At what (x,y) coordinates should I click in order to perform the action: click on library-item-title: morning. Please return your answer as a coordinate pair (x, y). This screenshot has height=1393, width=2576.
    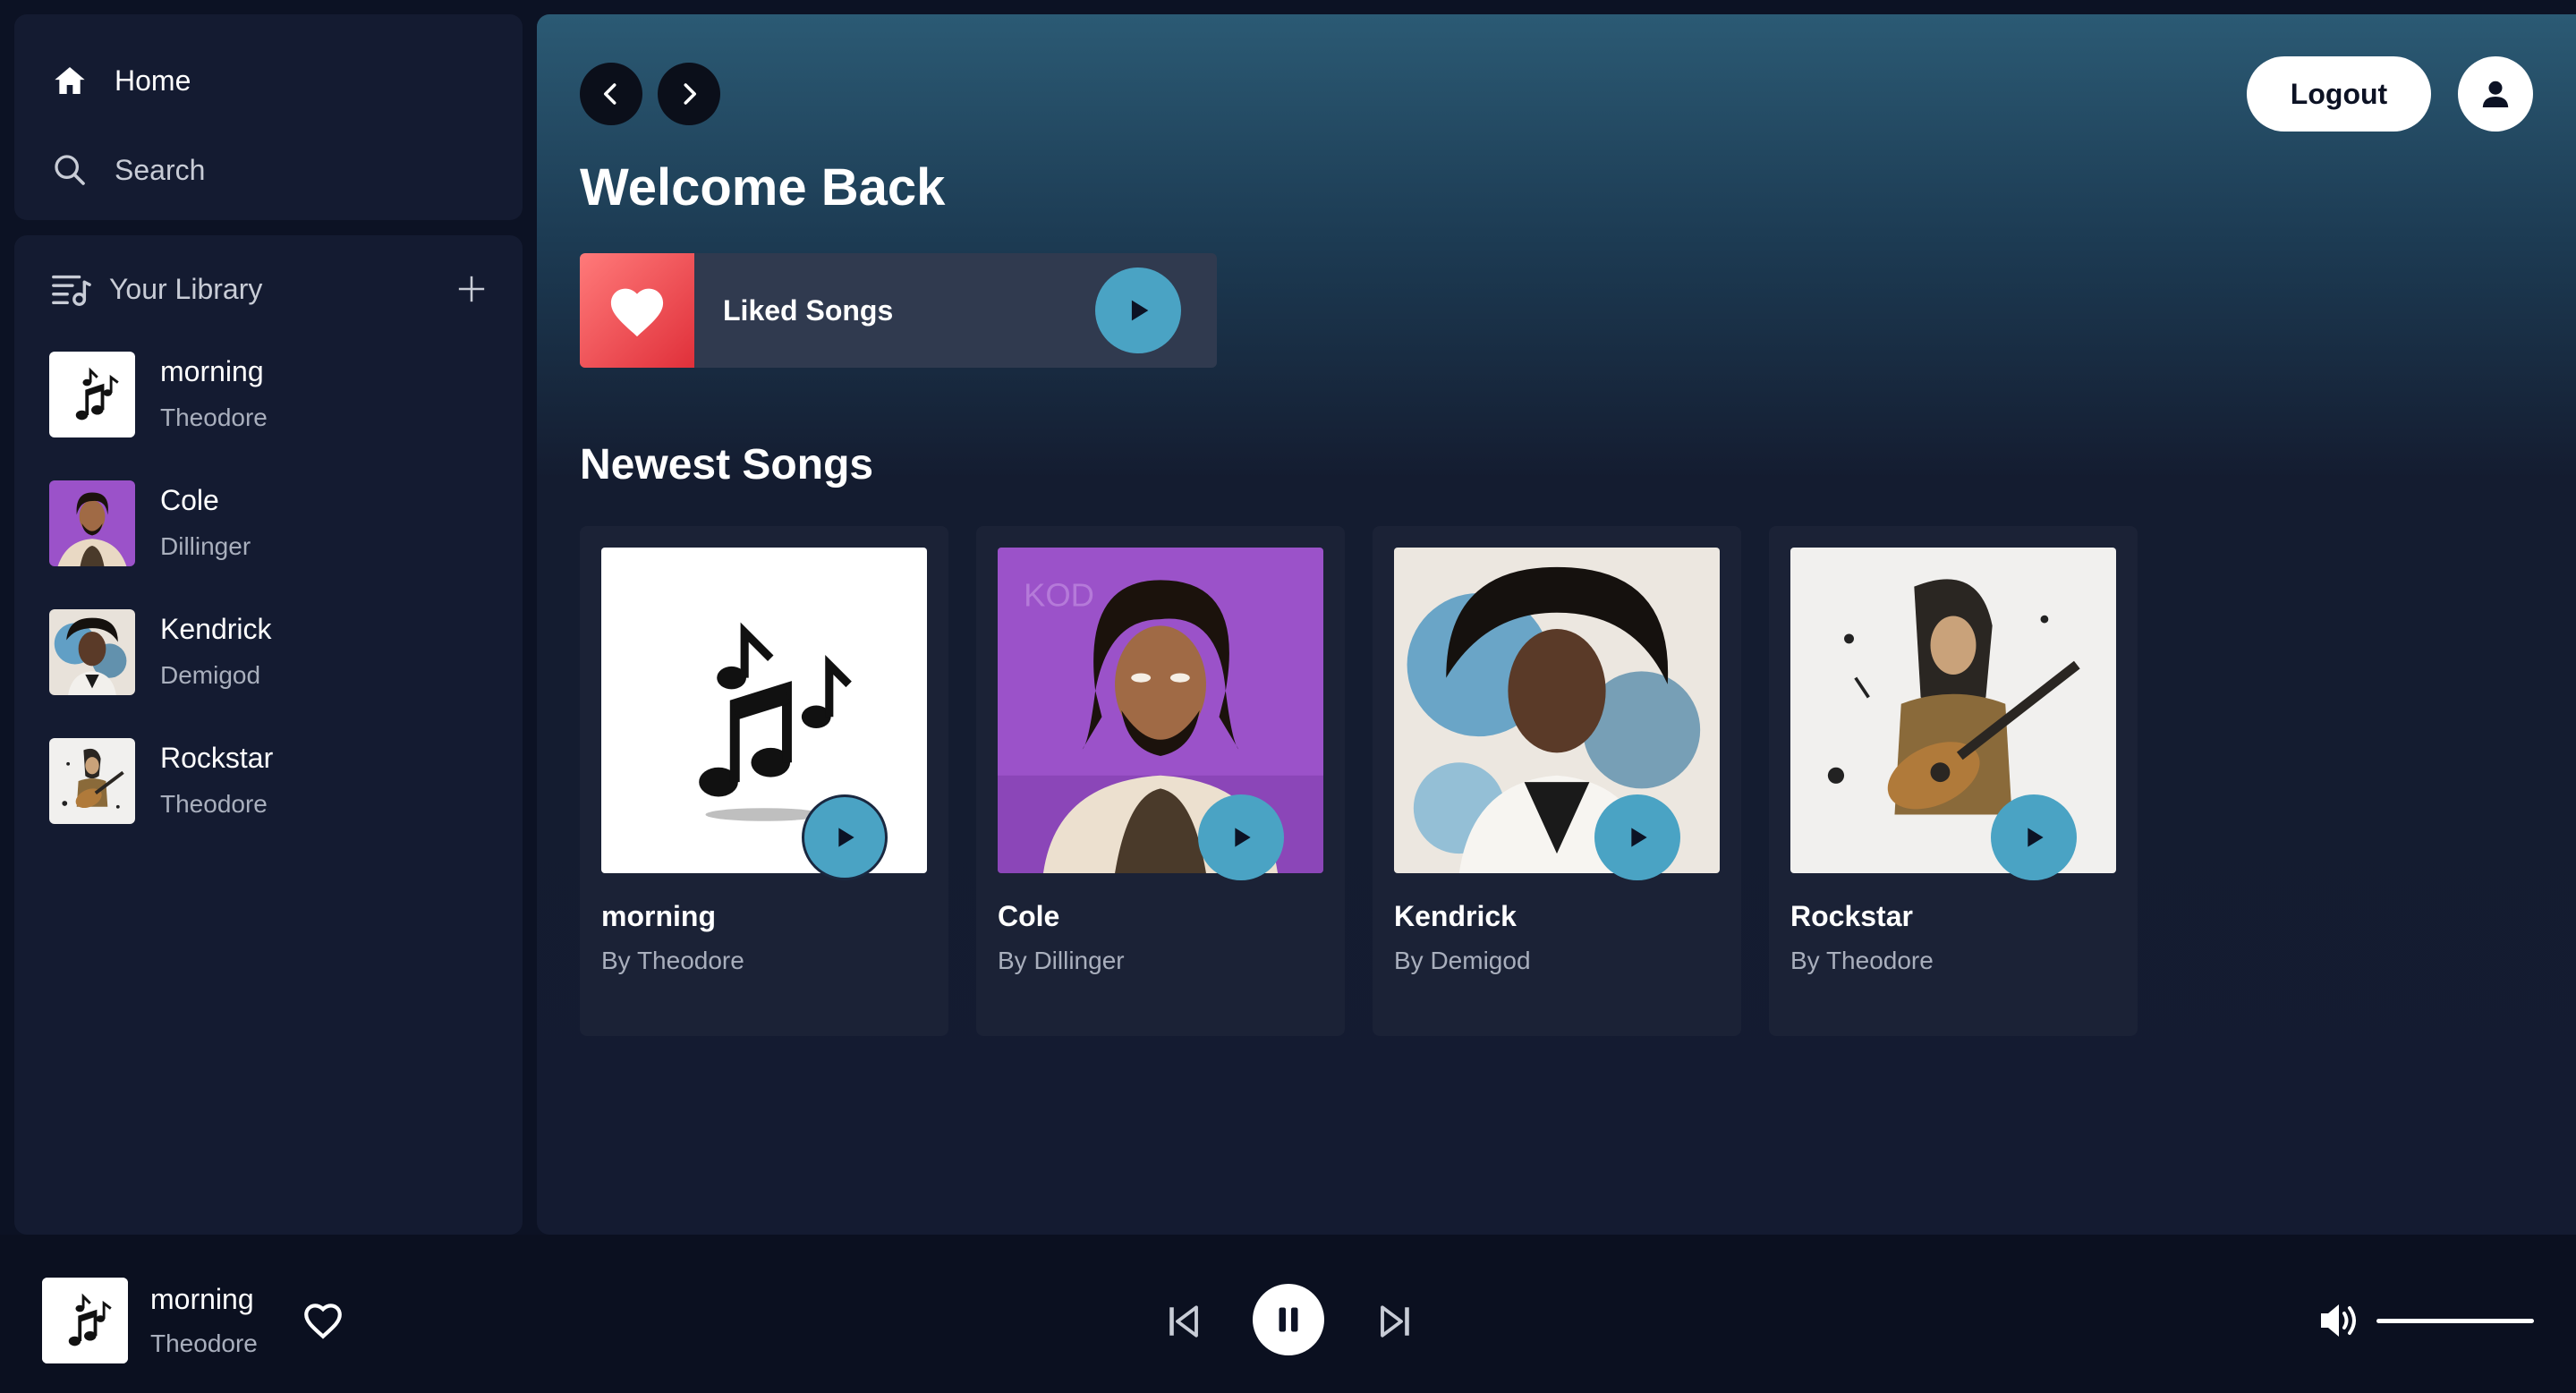
    Looking at the image, I should click on (212, 371).